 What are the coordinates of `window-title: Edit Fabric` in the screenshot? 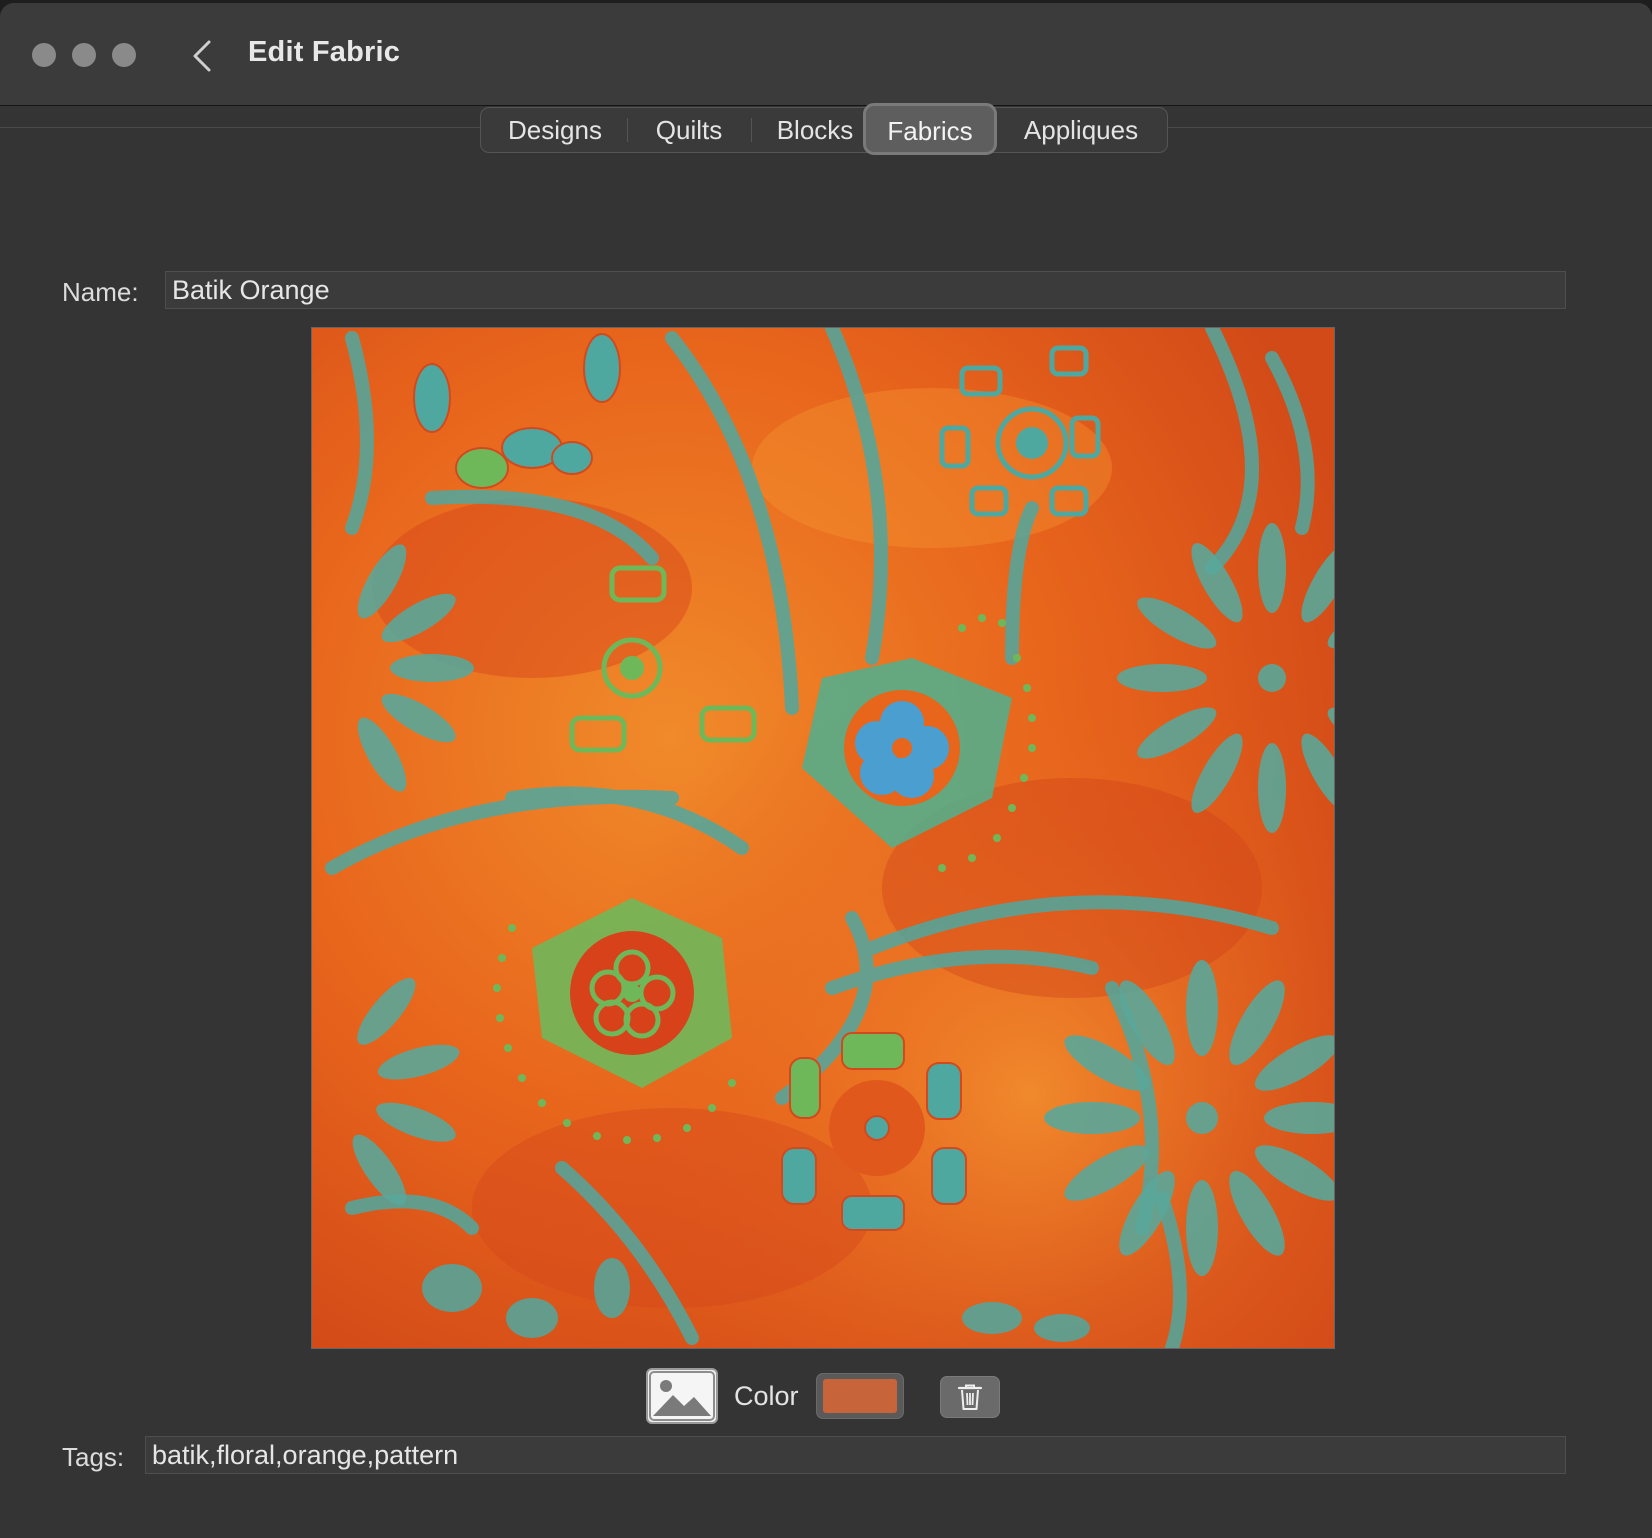 It's located at (324, 52).